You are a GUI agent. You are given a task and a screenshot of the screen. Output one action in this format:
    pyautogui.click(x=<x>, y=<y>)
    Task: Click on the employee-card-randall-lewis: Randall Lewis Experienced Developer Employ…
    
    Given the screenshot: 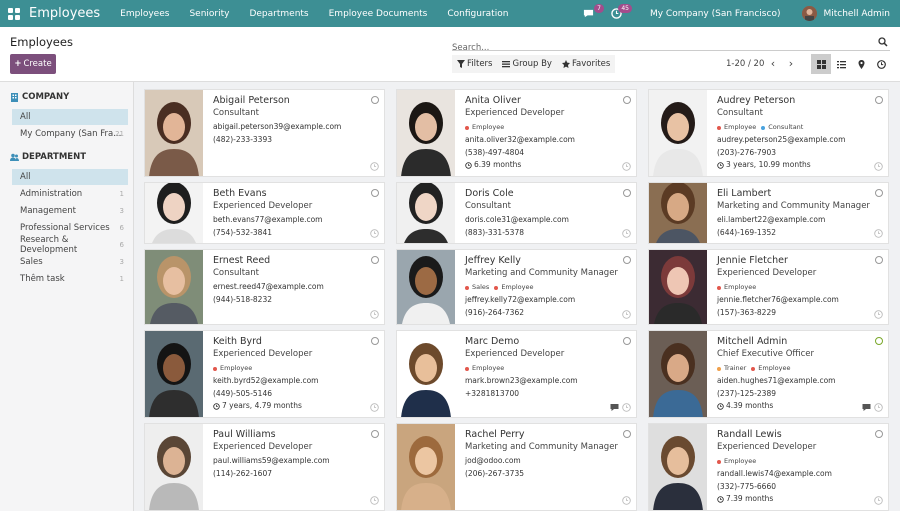 What is the action you would take?
    pyautogui.click(x=768, y=467)
    